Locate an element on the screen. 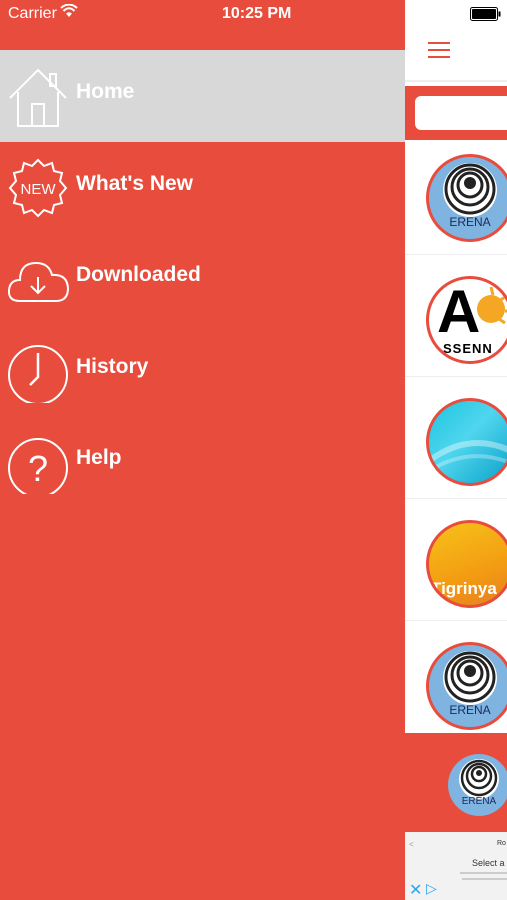 The height and width of the screenshot is (900, 507). menu-item-help: ? Help is located at coordinates (202, 462).